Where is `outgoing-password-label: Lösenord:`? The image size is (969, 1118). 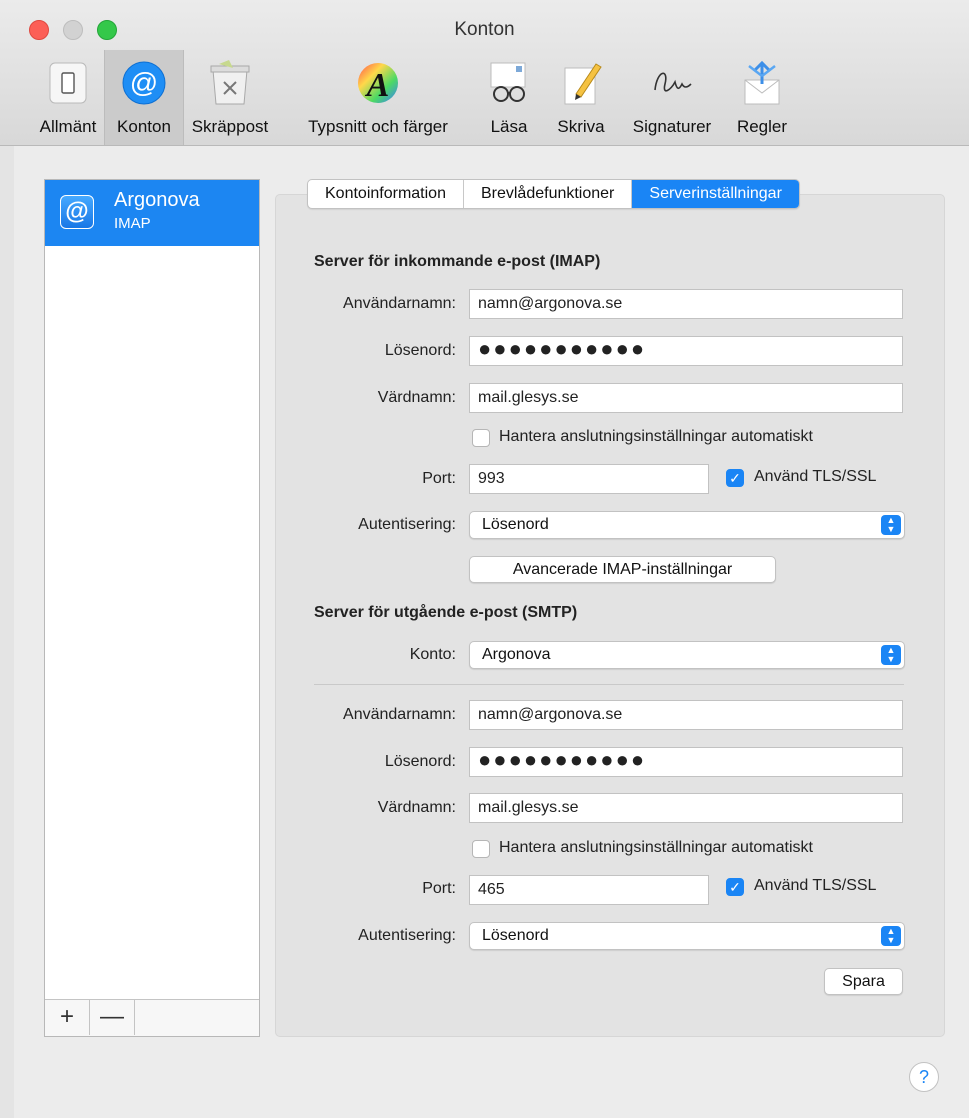 outgoing-password-label: Lösenord: is located at coordinates (420, 761).